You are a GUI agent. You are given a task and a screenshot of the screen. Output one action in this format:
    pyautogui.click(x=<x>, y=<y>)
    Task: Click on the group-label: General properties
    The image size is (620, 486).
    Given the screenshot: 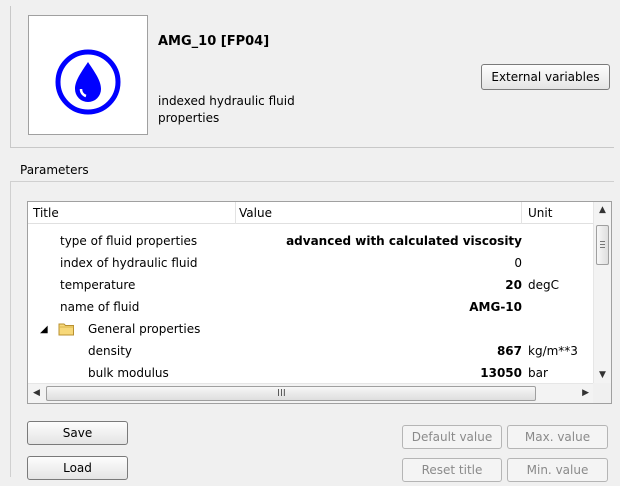 What is the action you would take?
    pyautogui.click(x=144, y=329)
    